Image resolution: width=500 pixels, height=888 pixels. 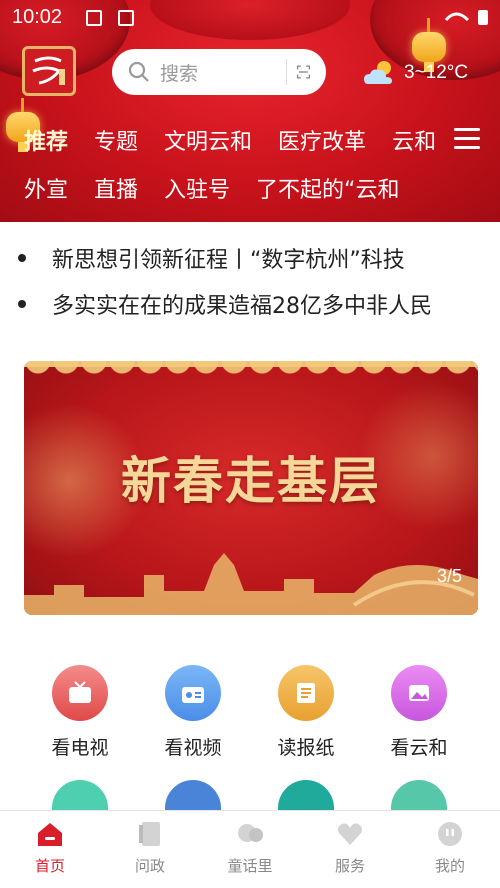 I want to click on tab-label: 服务, so click(x=349, y=866).